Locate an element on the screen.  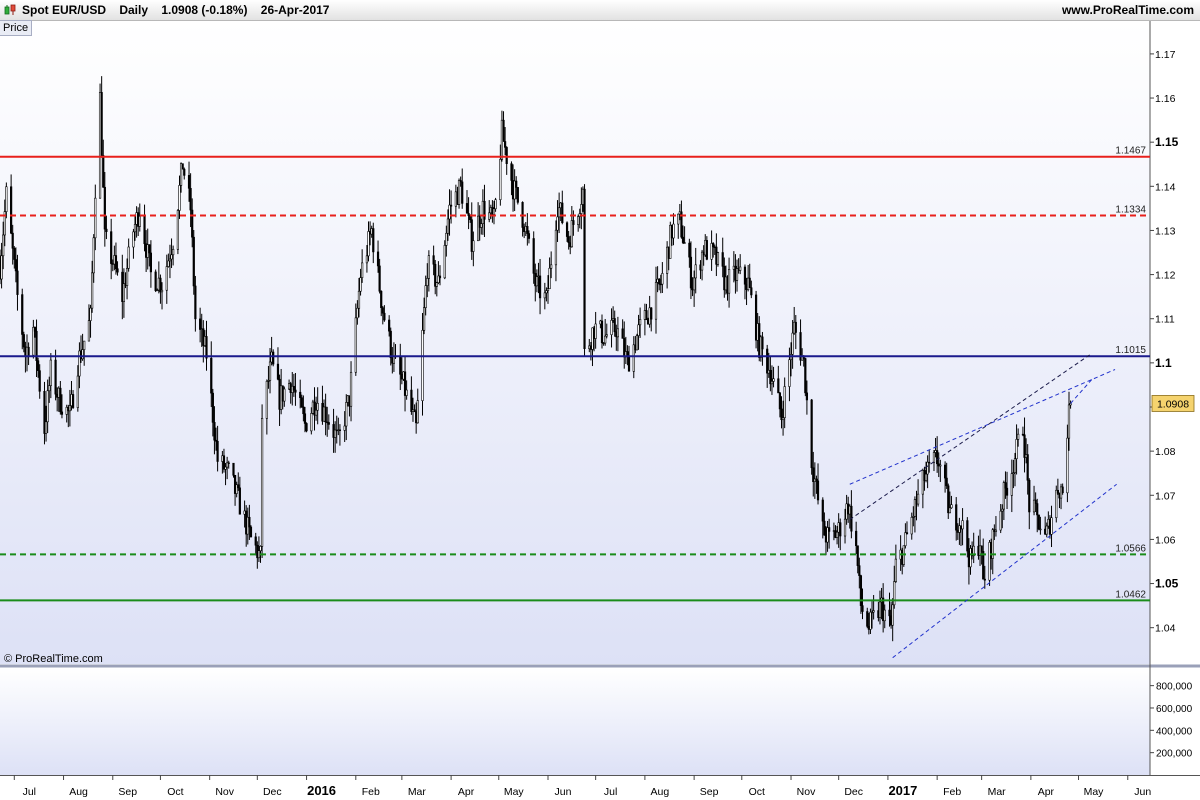
y-tick-label: 1.12 is located at coordinates (1165, 276).